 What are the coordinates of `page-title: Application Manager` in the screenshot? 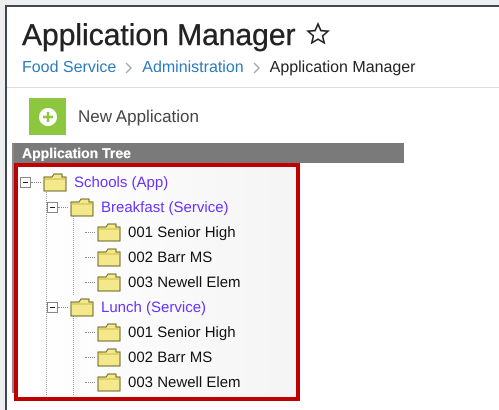 It's located at (159, 36).